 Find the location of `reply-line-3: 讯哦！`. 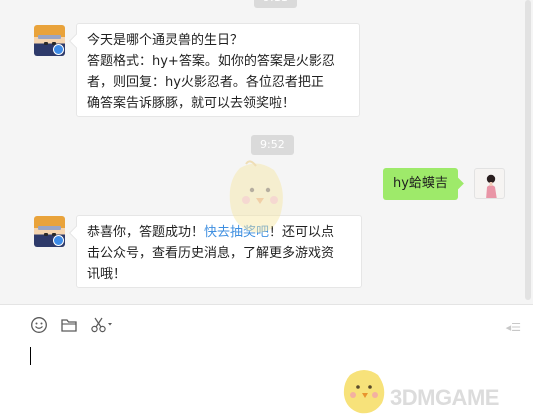

reply-line-3: 讯哦！ is located at coordinates (107, 274).